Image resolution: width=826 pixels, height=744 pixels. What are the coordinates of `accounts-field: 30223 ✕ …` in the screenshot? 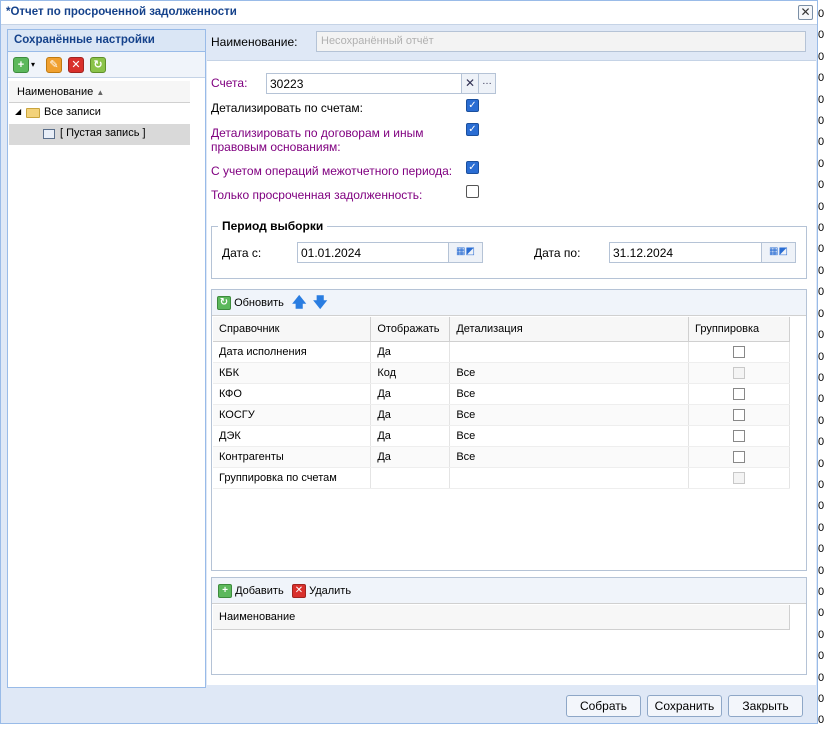 It's located at (381, 83).